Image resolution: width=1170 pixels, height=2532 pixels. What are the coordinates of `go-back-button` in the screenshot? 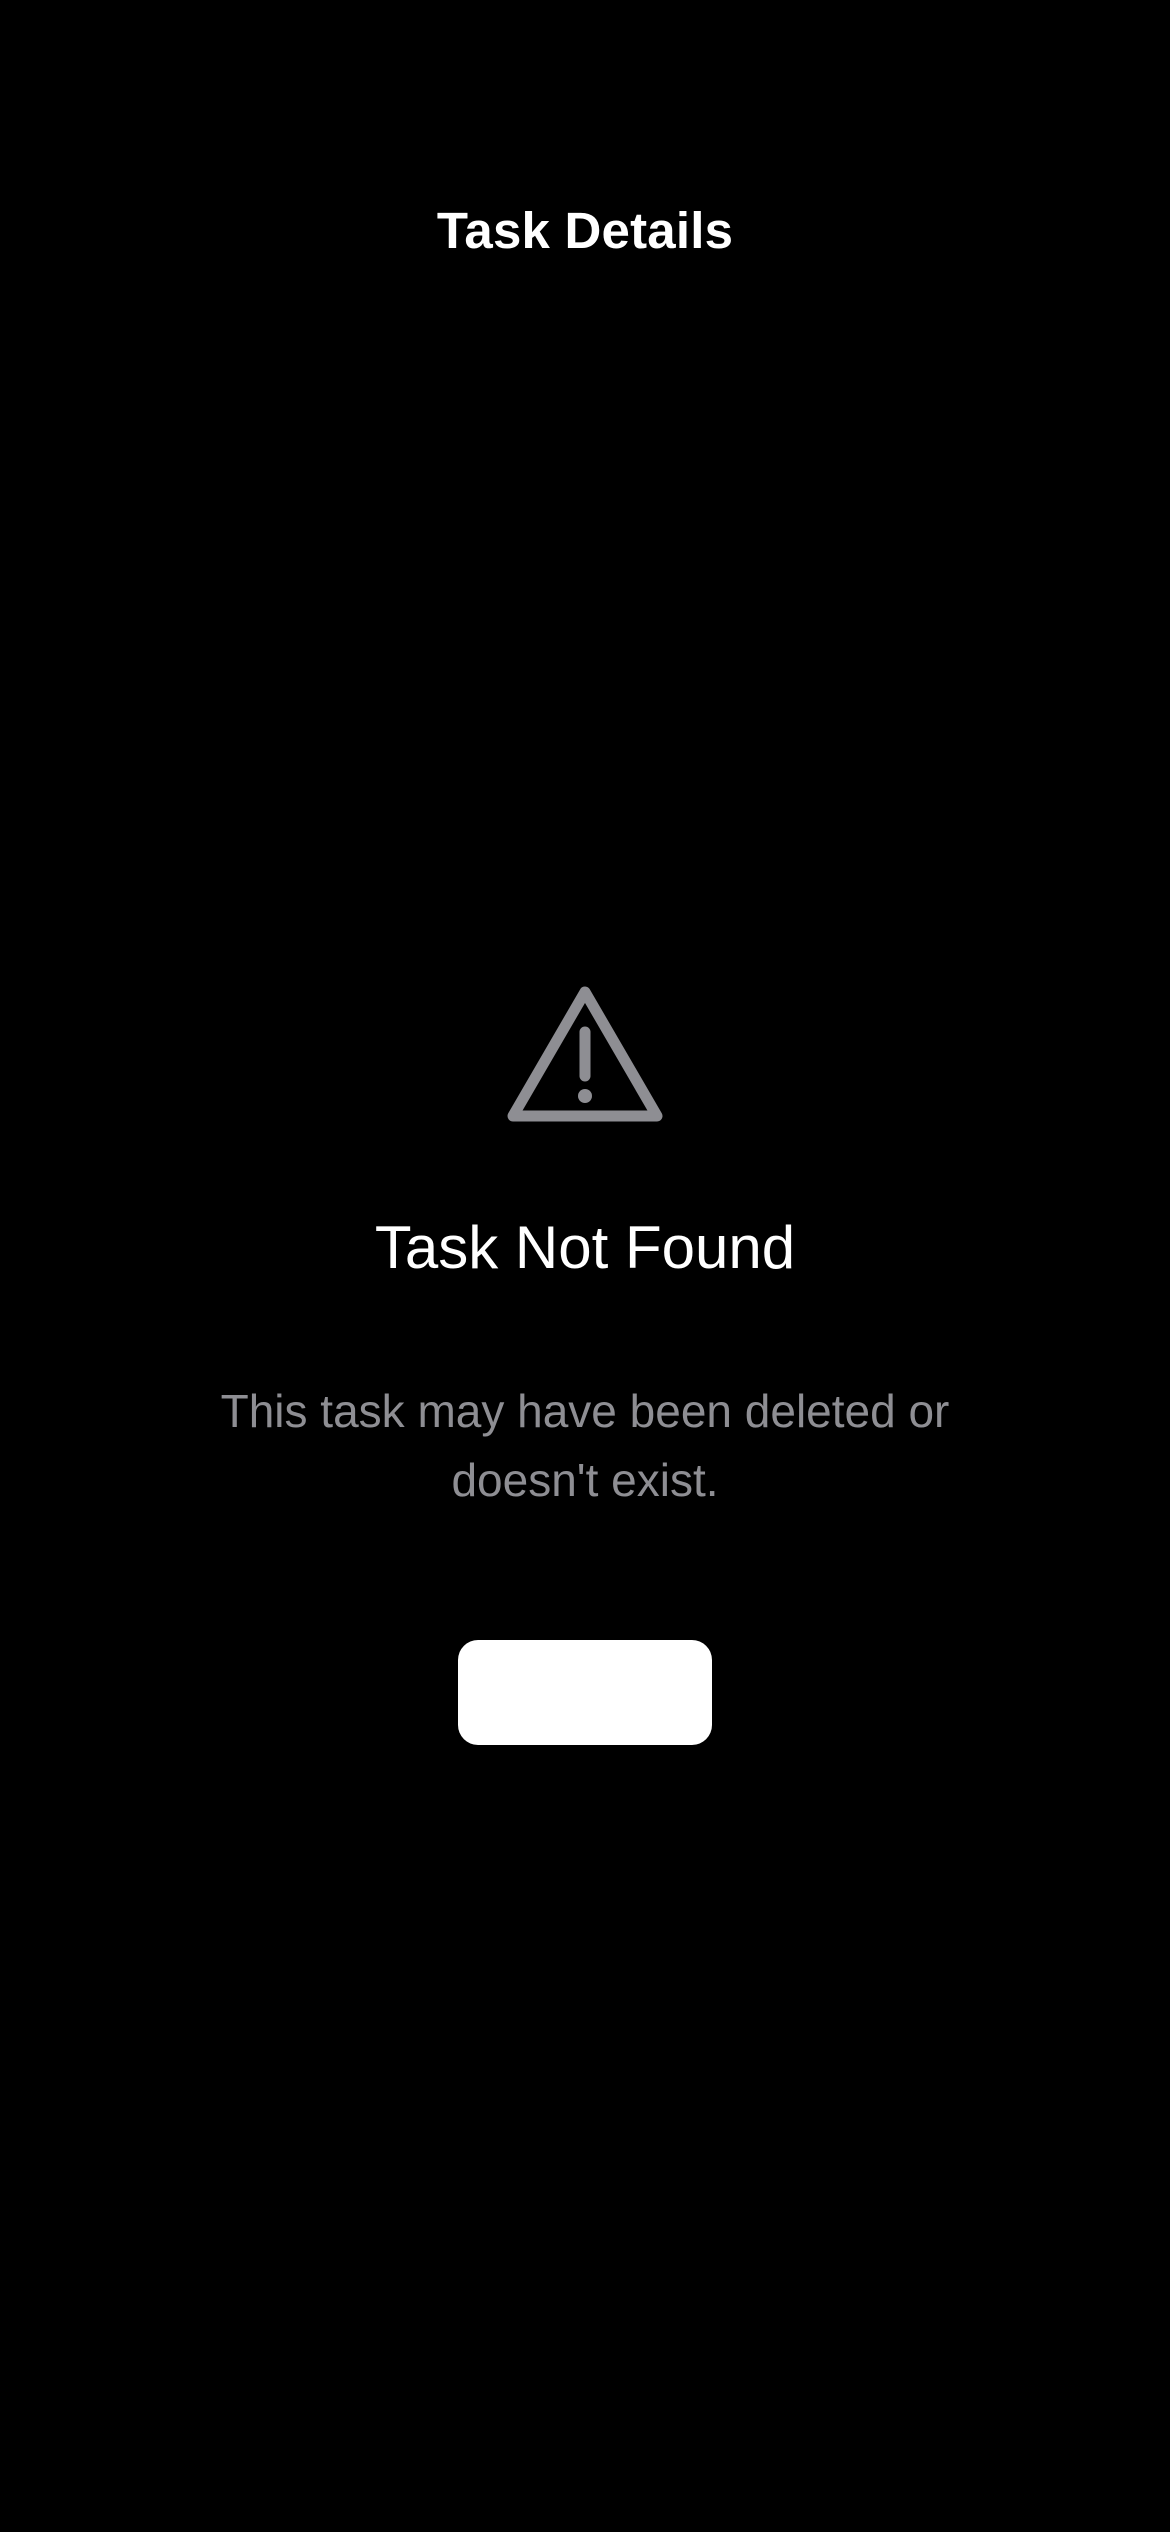 It's located at (585, 1692).